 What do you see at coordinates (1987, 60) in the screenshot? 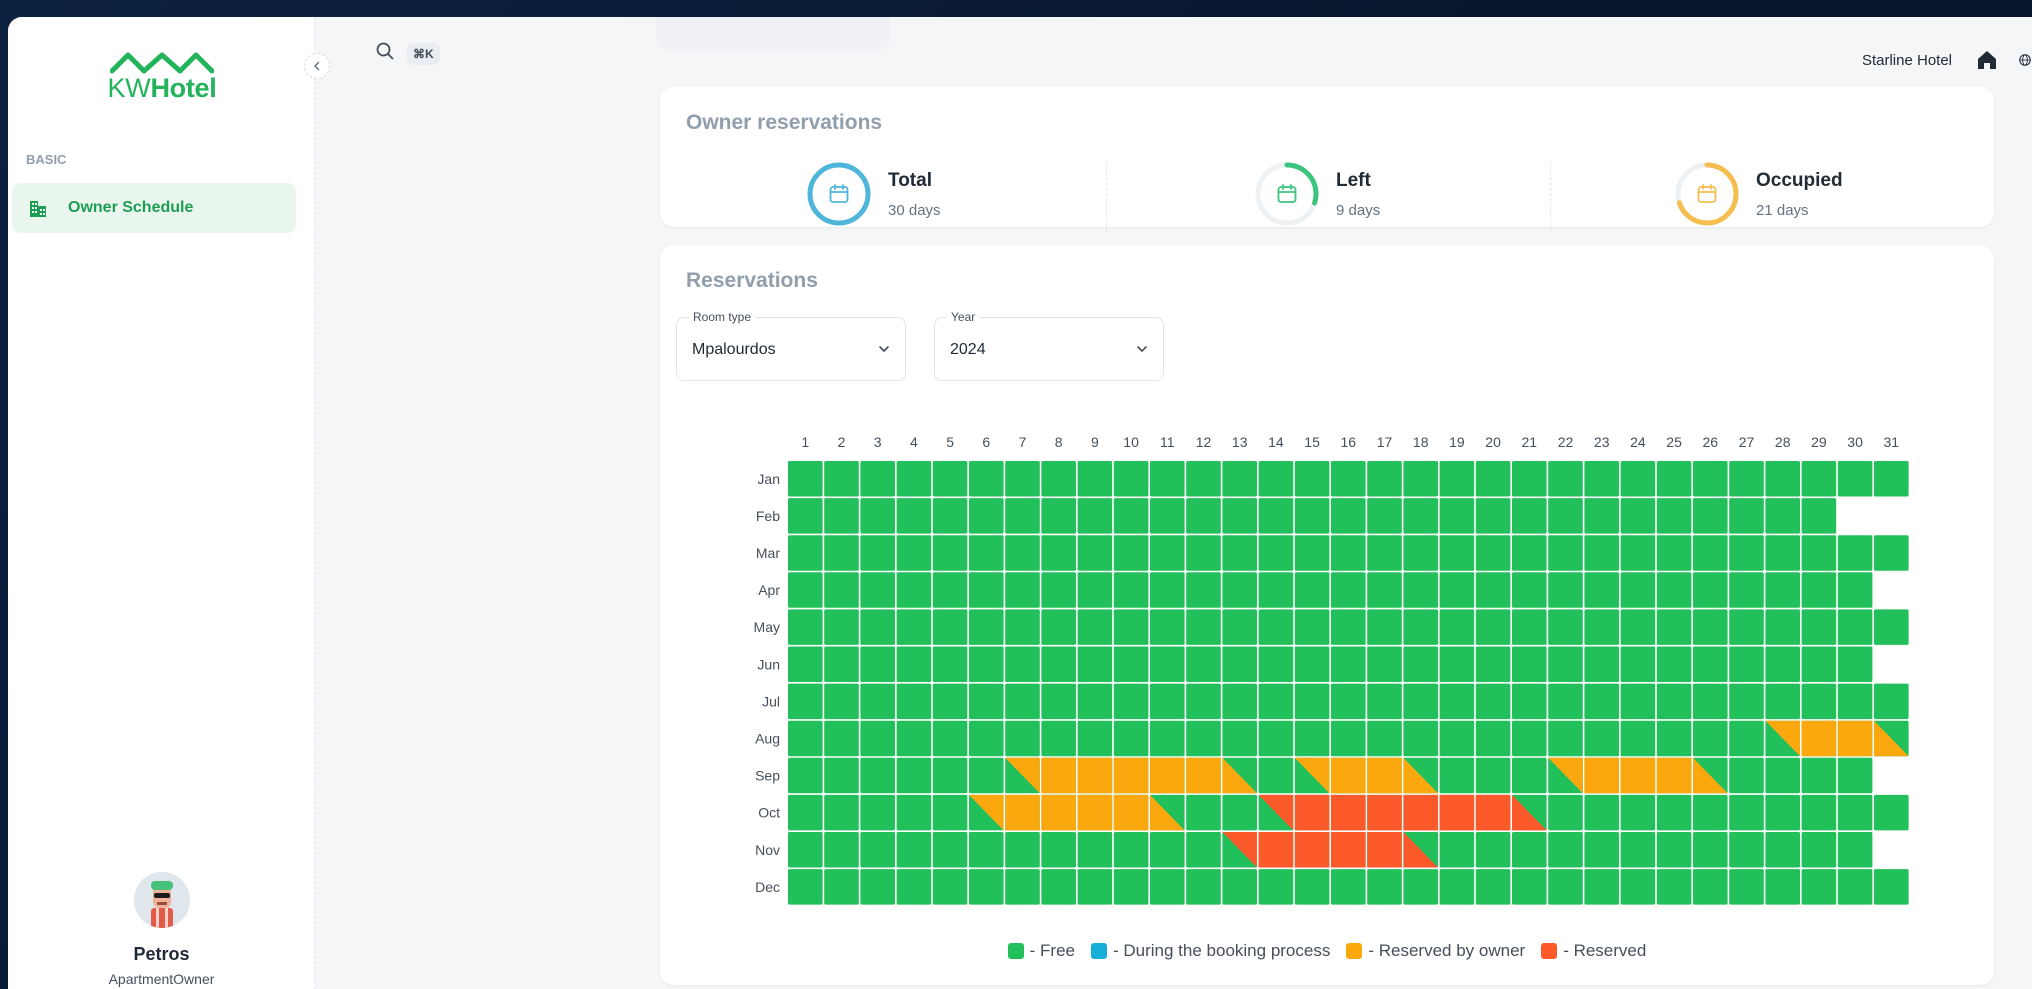
I see `home-button` at bounding box center [1987, 60].